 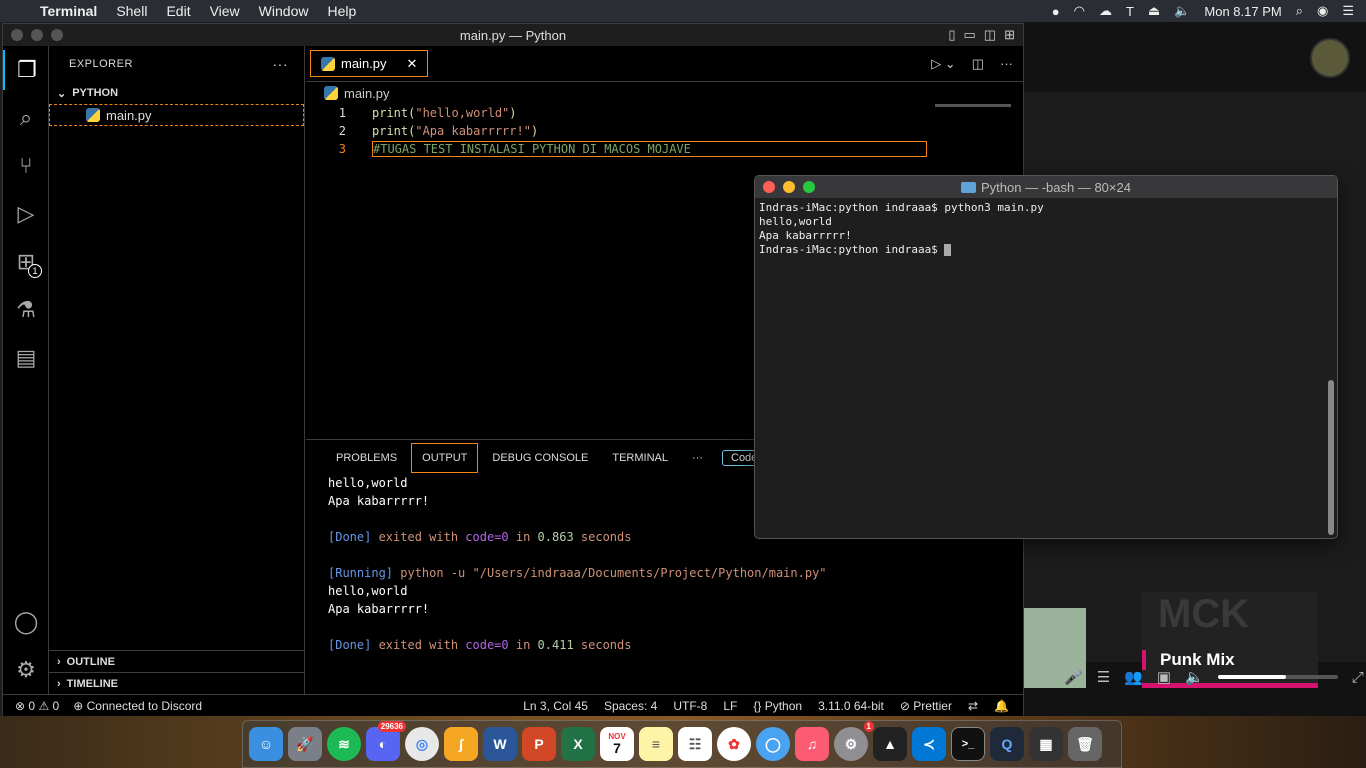 I want to click on tab-problems: PROBLEMS, so click(x=366, y=458).